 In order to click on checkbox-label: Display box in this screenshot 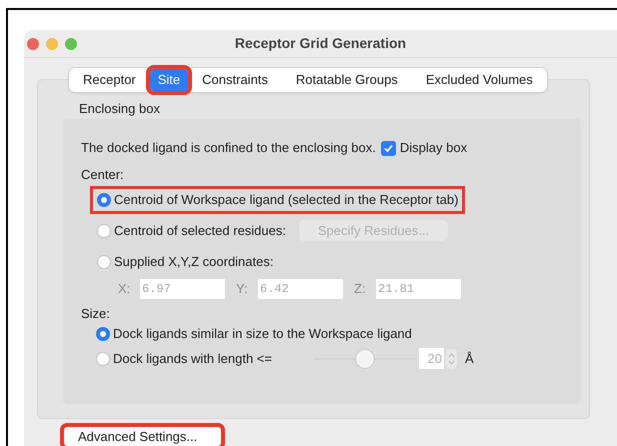, I will do `click(434, 148)`.